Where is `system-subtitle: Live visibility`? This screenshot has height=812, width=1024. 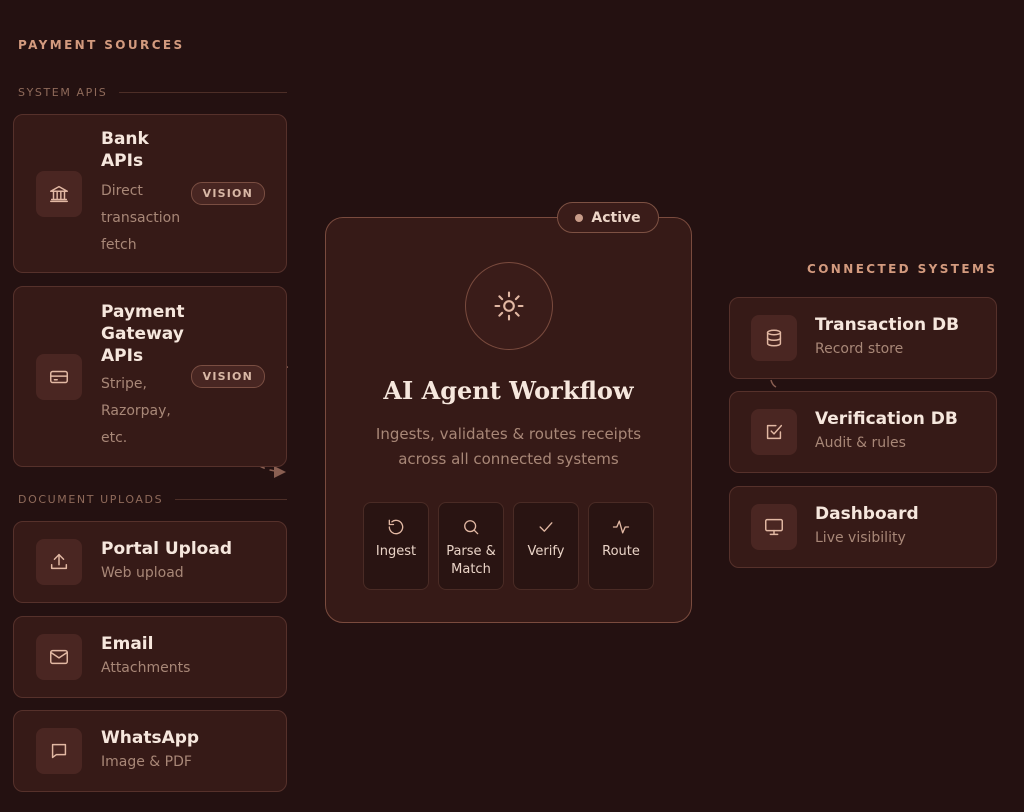
system-subtitle: Live visibility is located at coordinates (860, 537).